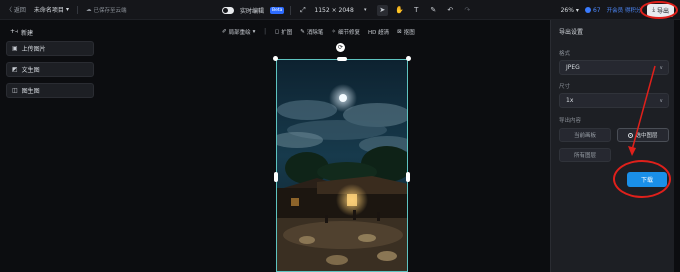 The image size is (680, 272). I want to click on annotation-circle-export, so click(659, 10).